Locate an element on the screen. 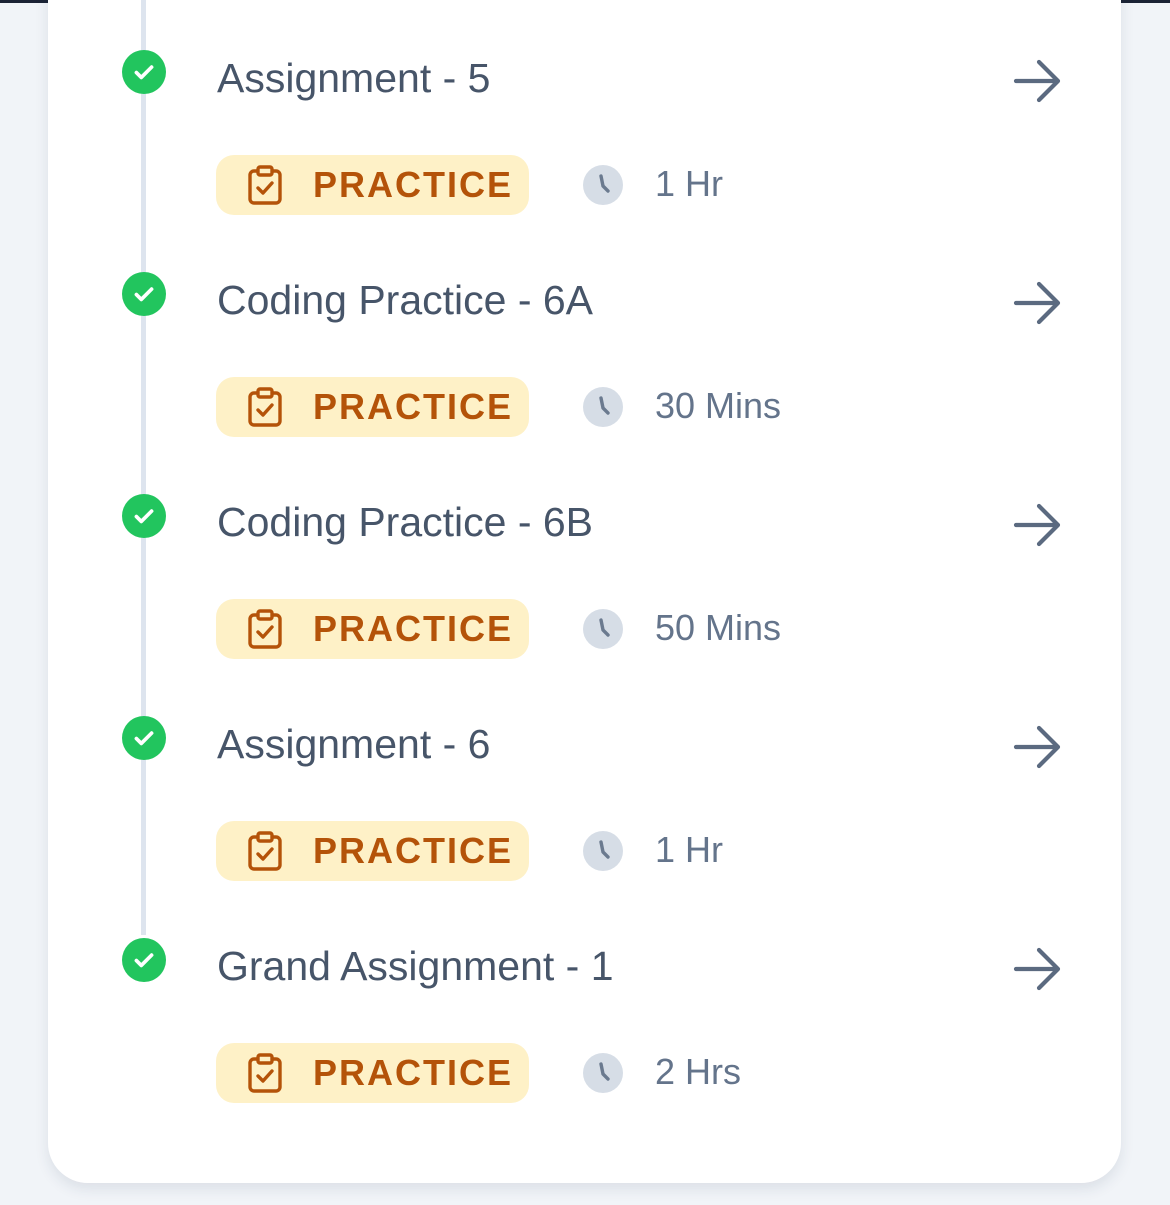 The width and height of the screenshot is (1170, 1205). item-title: Coding Practice - 6A is located at coordinates (405, 300).